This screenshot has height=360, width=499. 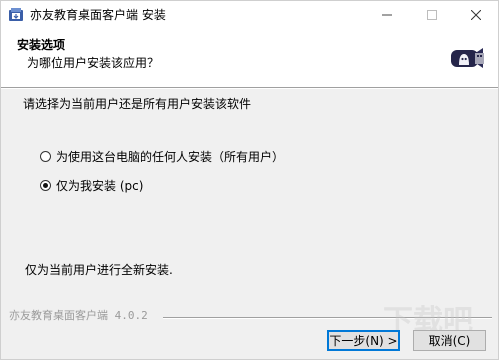 I want to click on page-title: 安装选项, so click(x=41, y=45).